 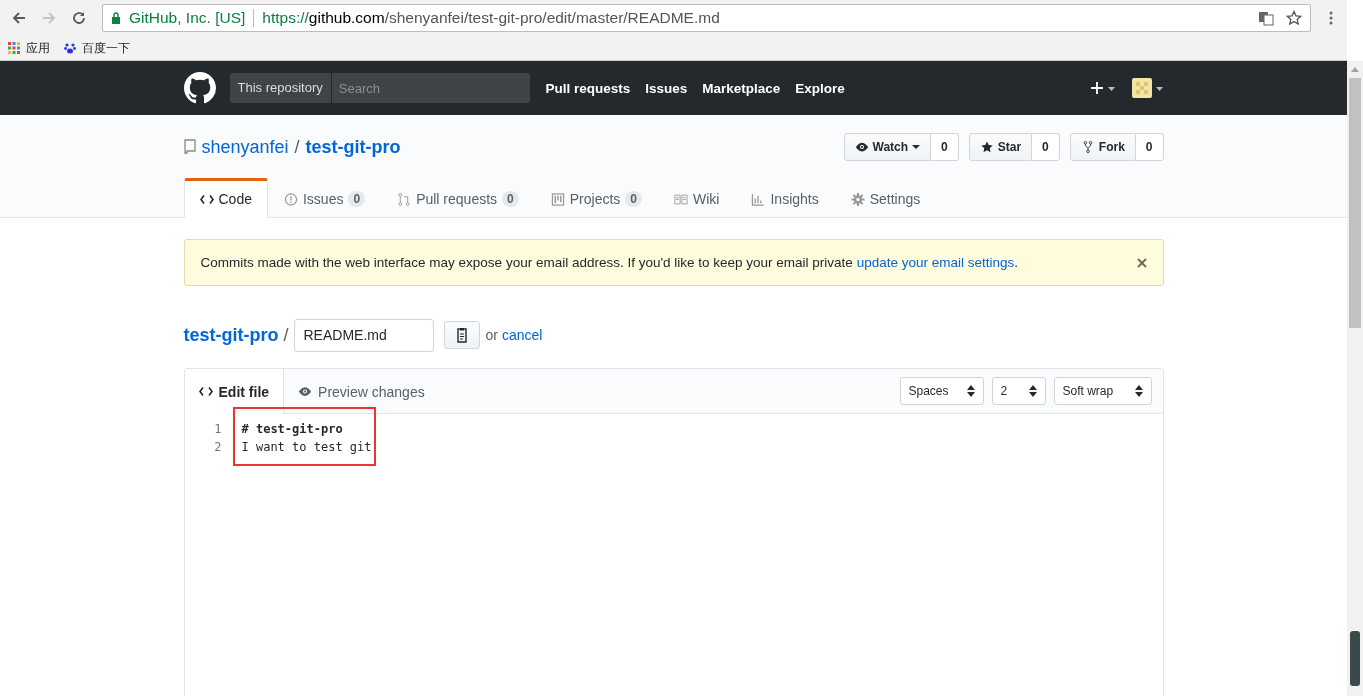 What do you see at coordinates (1102, 147) in the screenshot?
I see `repo-action-button: Fork` at bounding box center [1102, 147].